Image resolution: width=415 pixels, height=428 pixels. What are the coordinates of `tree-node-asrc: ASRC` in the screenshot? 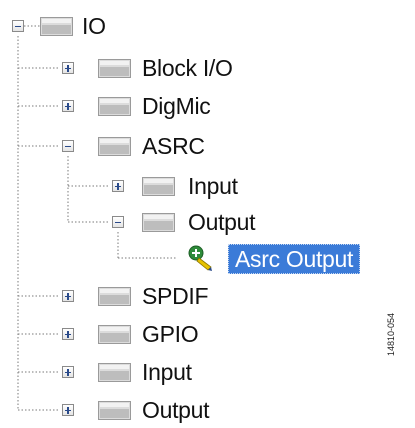 It's located at (150, 146).